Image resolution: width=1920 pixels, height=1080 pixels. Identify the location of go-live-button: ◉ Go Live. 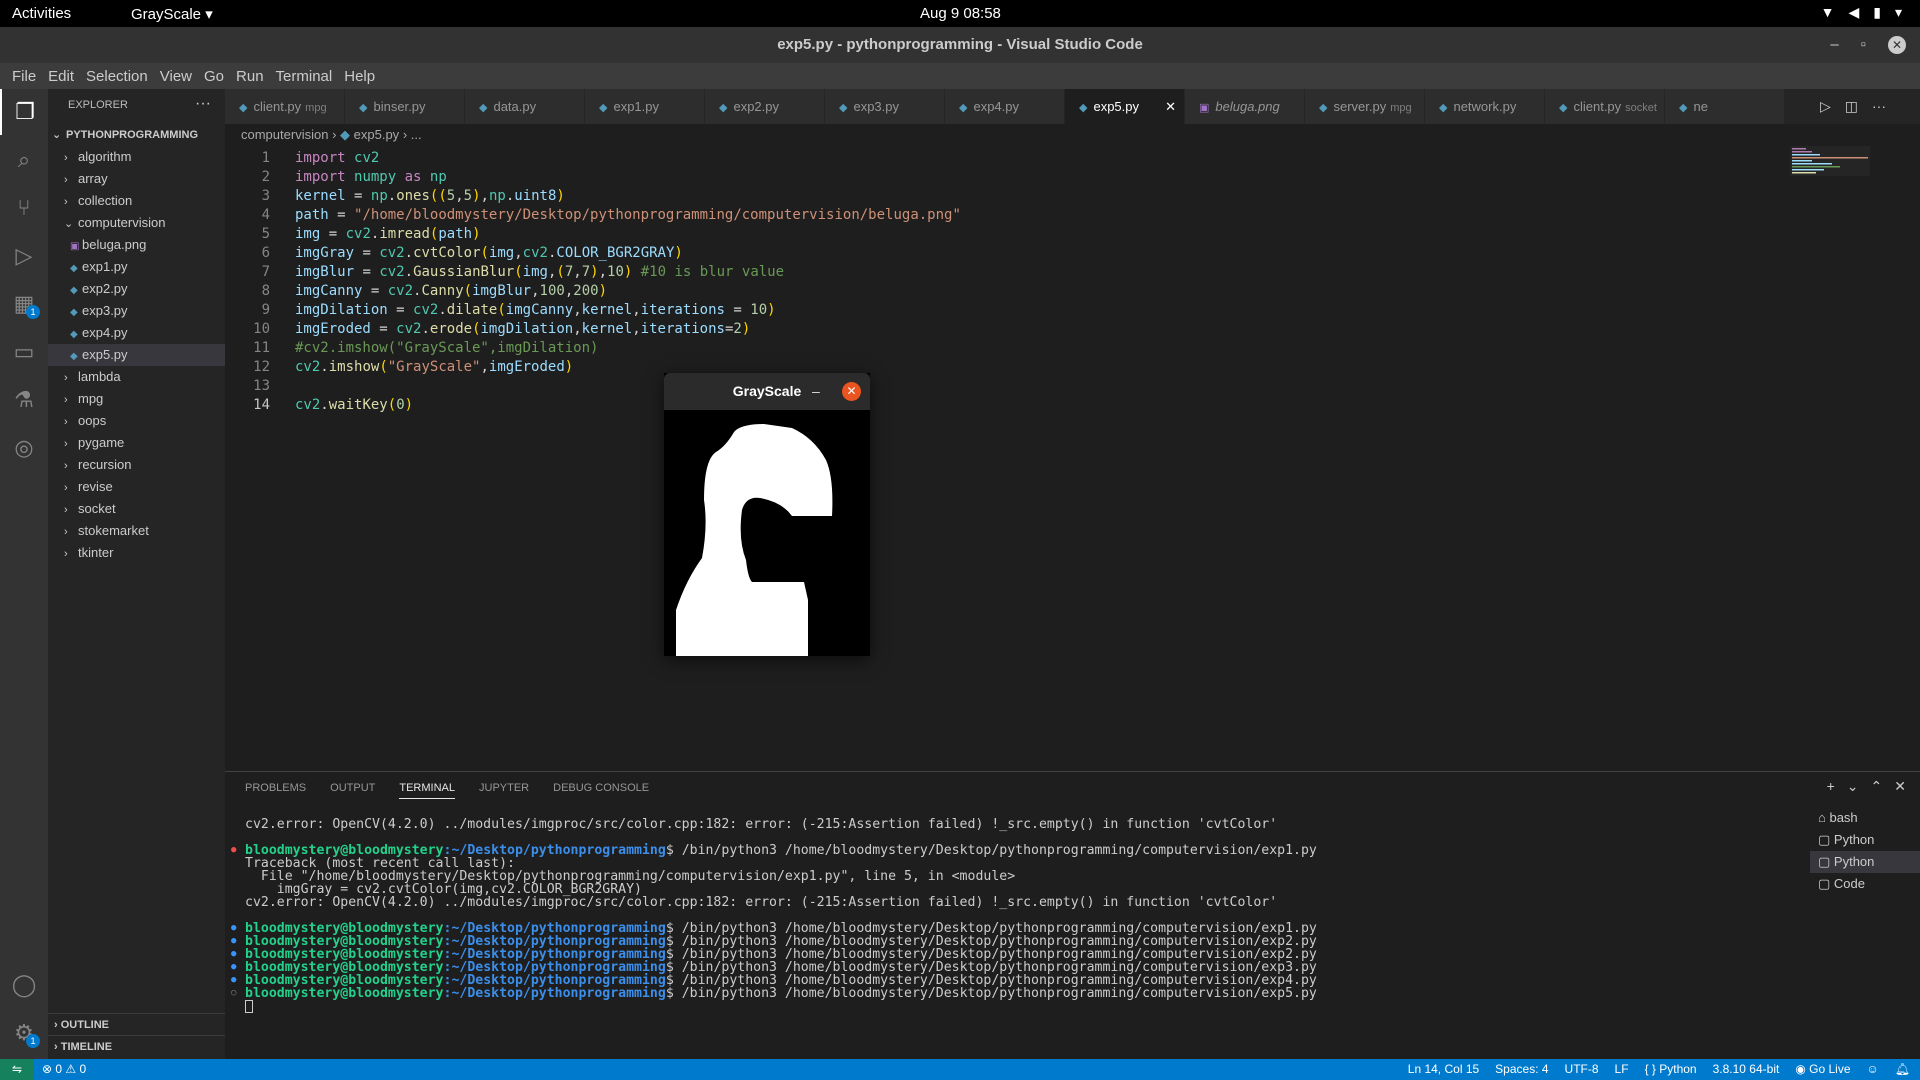
(1822, 1069).